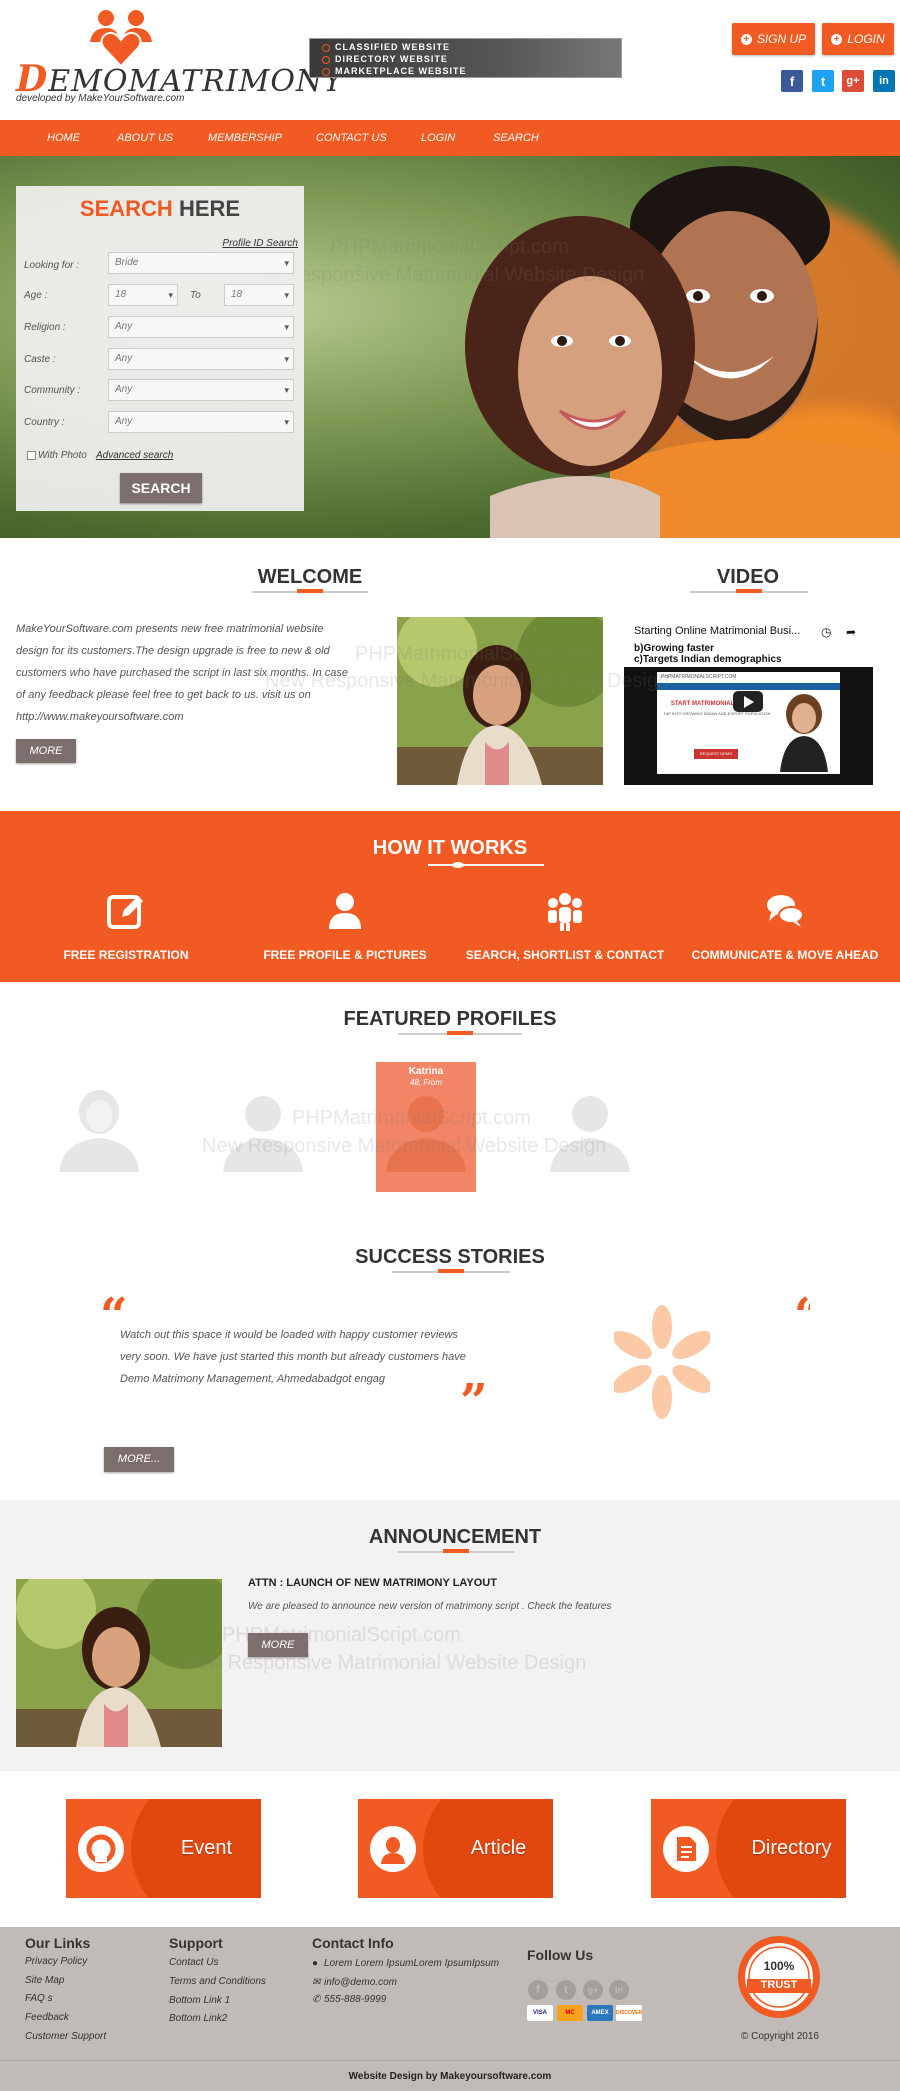 This screenshot has width=900, height=2091. I want to click on announcement-title-divider, so click(456, 1551).